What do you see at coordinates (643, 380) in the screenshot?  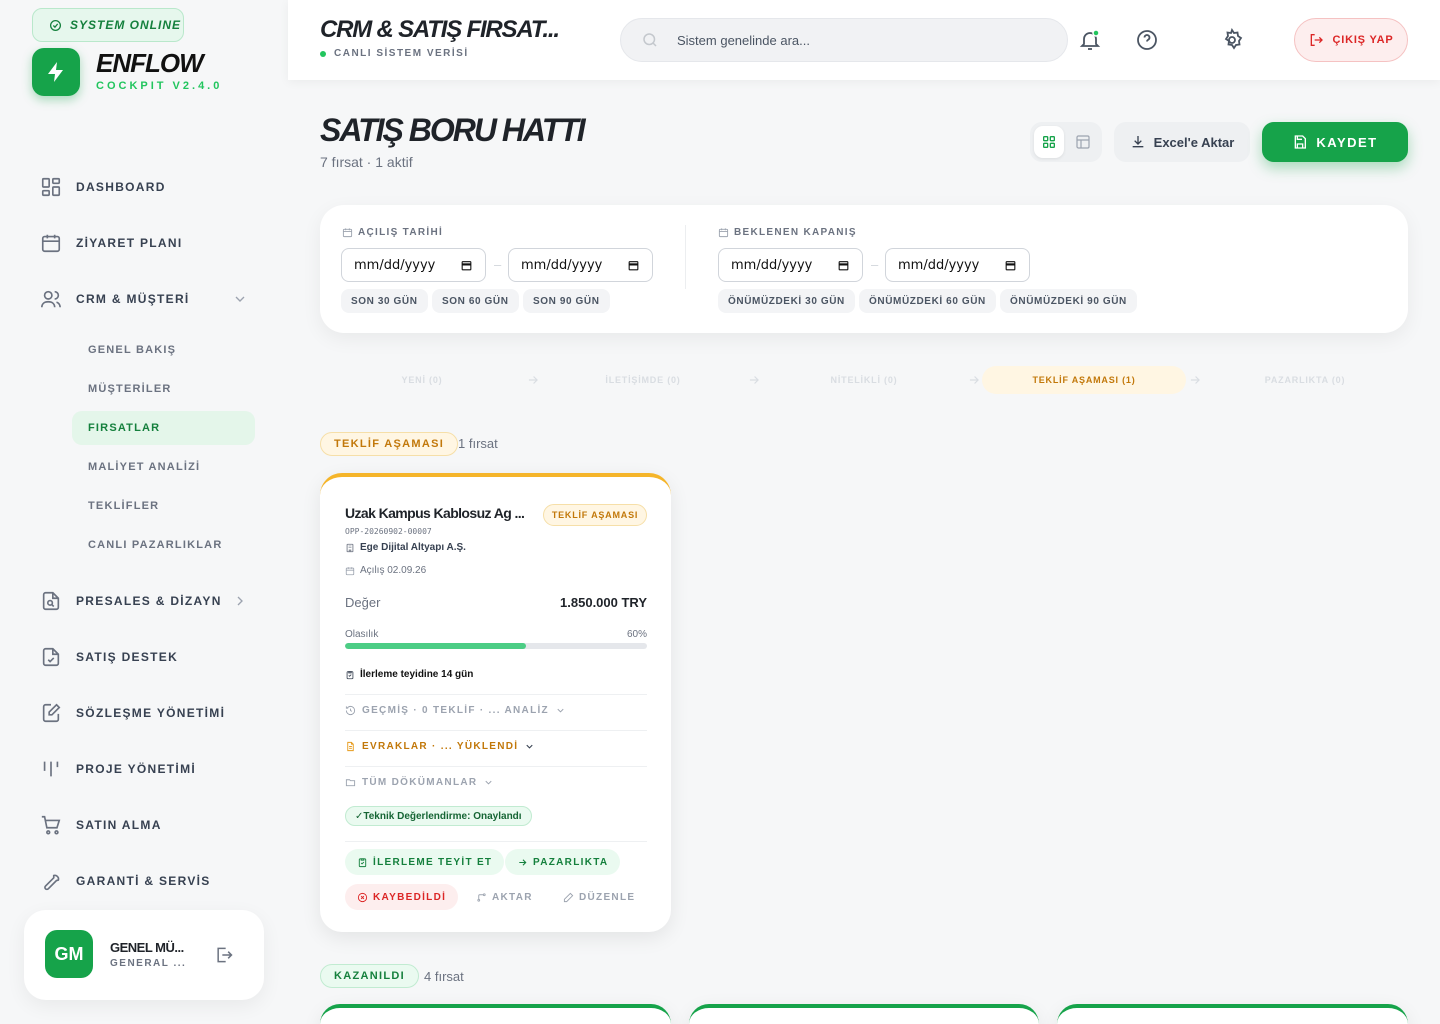 I see `stage-contacted: İLETİŞİMDE (0)` at bounding box center [643, 380].